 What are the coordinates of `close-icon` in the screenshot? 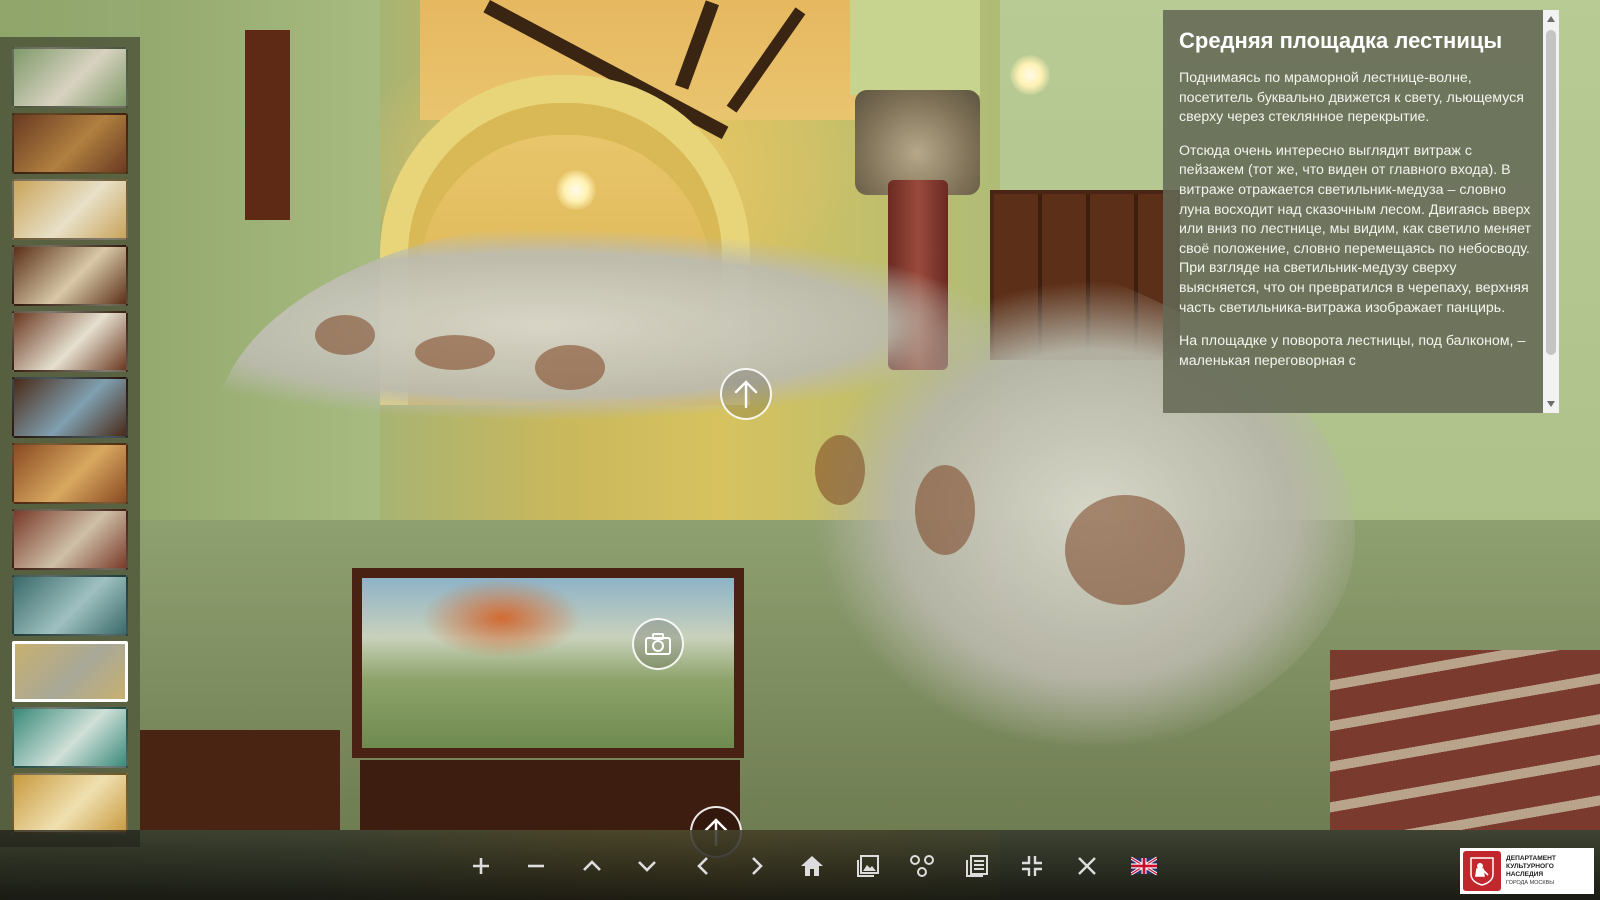 It's located at (1087, 866).